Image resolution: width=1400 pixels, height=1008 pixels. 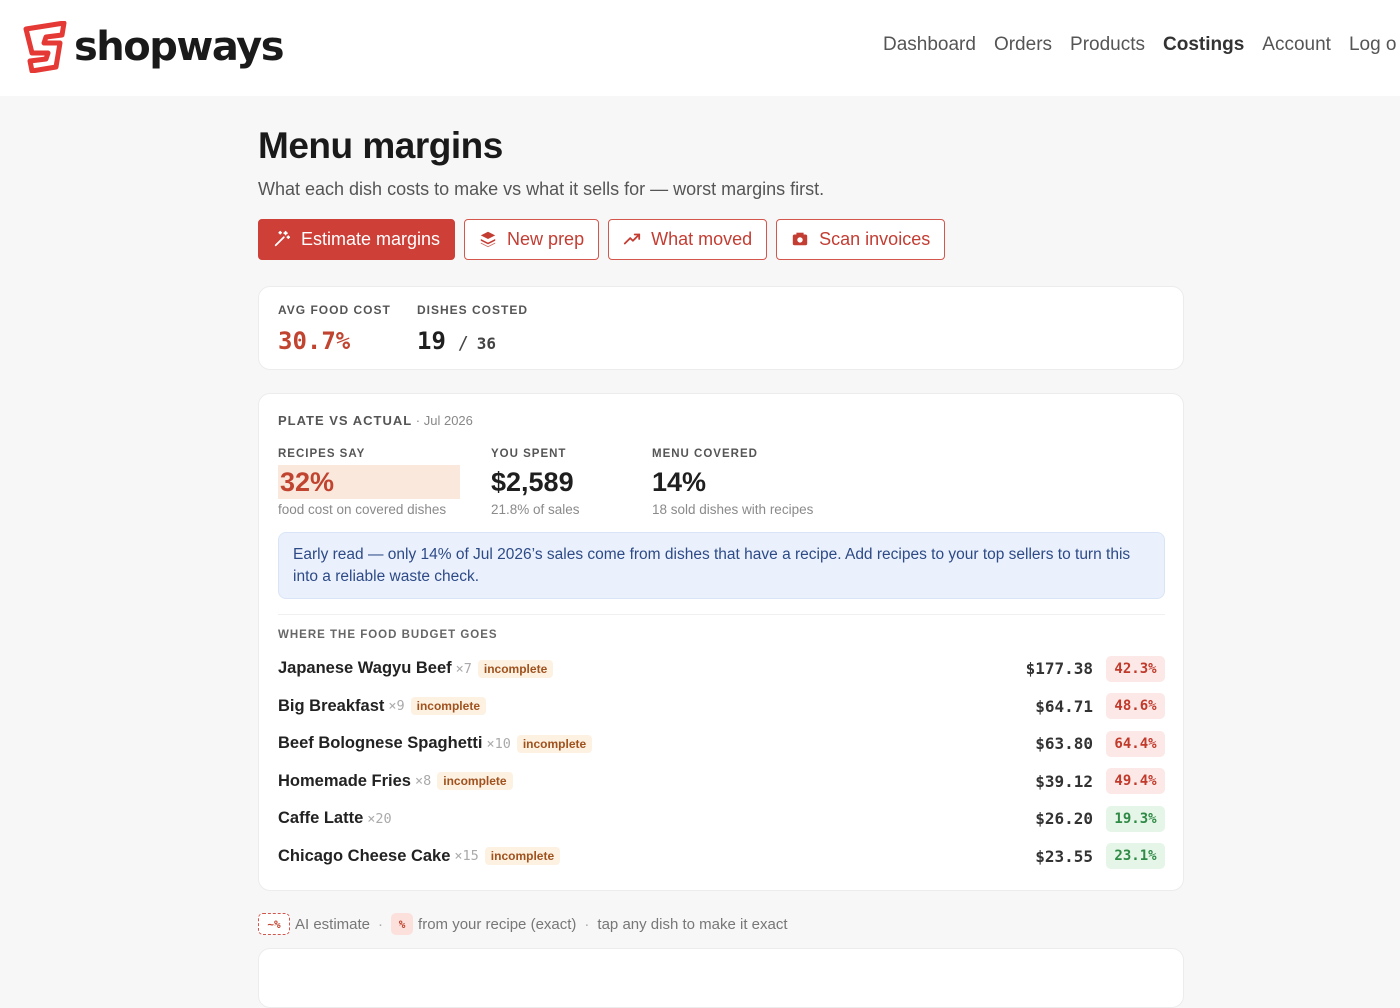 I want to click on you-spent-value: $2,589, so click(x=532, y=482).